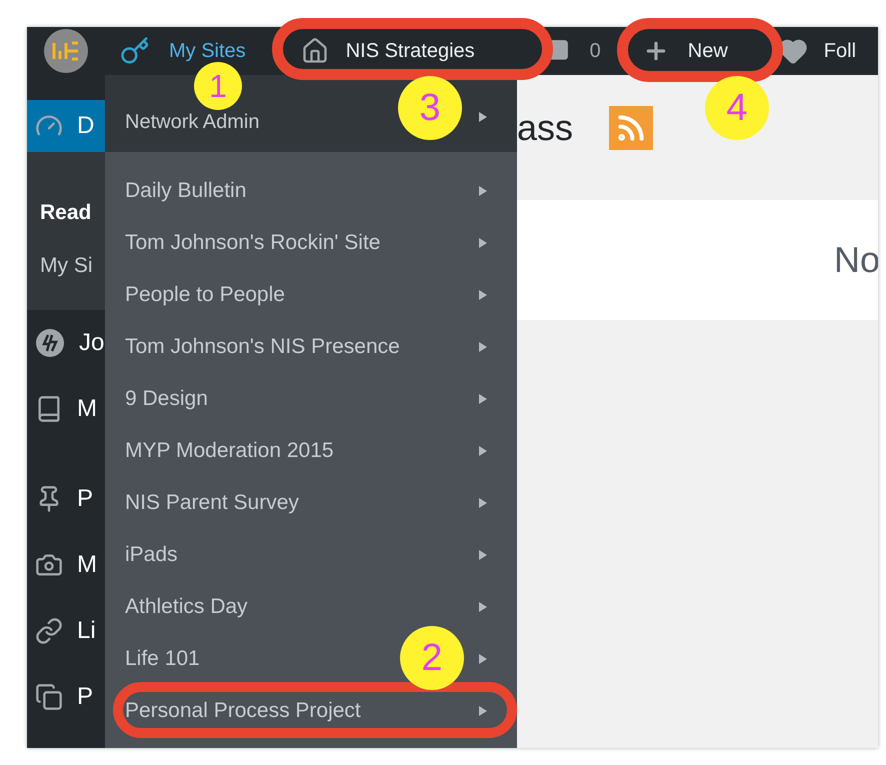  What do you see at coordinates (314, 51) in the screenshot?
I see `home-icon` at bounding box center [314, 51].